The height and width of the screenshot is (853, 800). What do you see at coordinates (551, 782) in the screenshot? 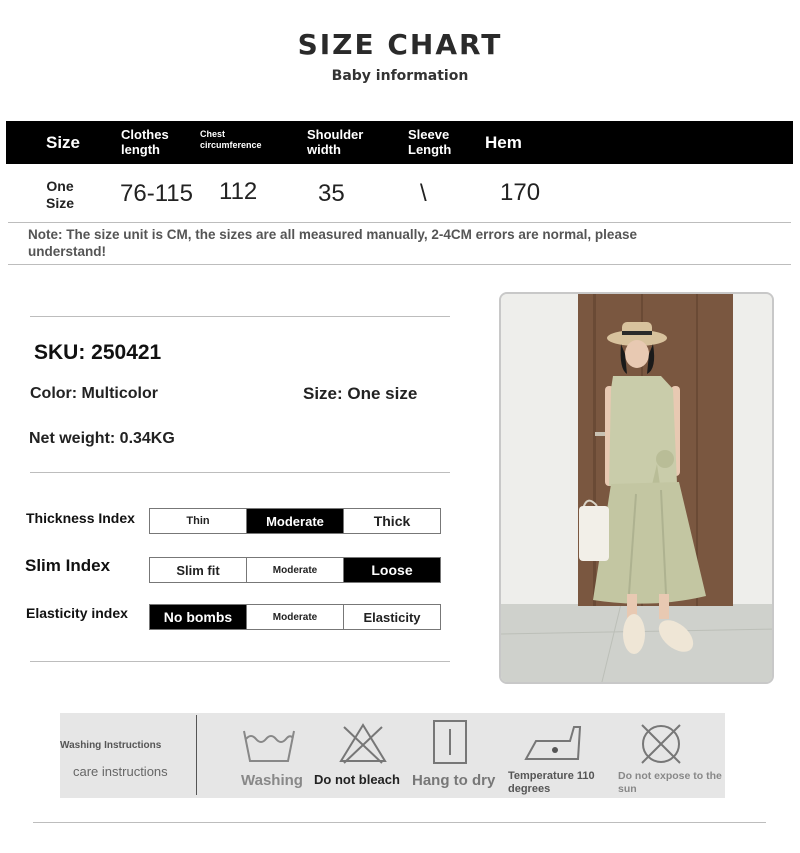
I see `care-label-temperature: Temperature 110 degrees` at bounding box center [551, 782].